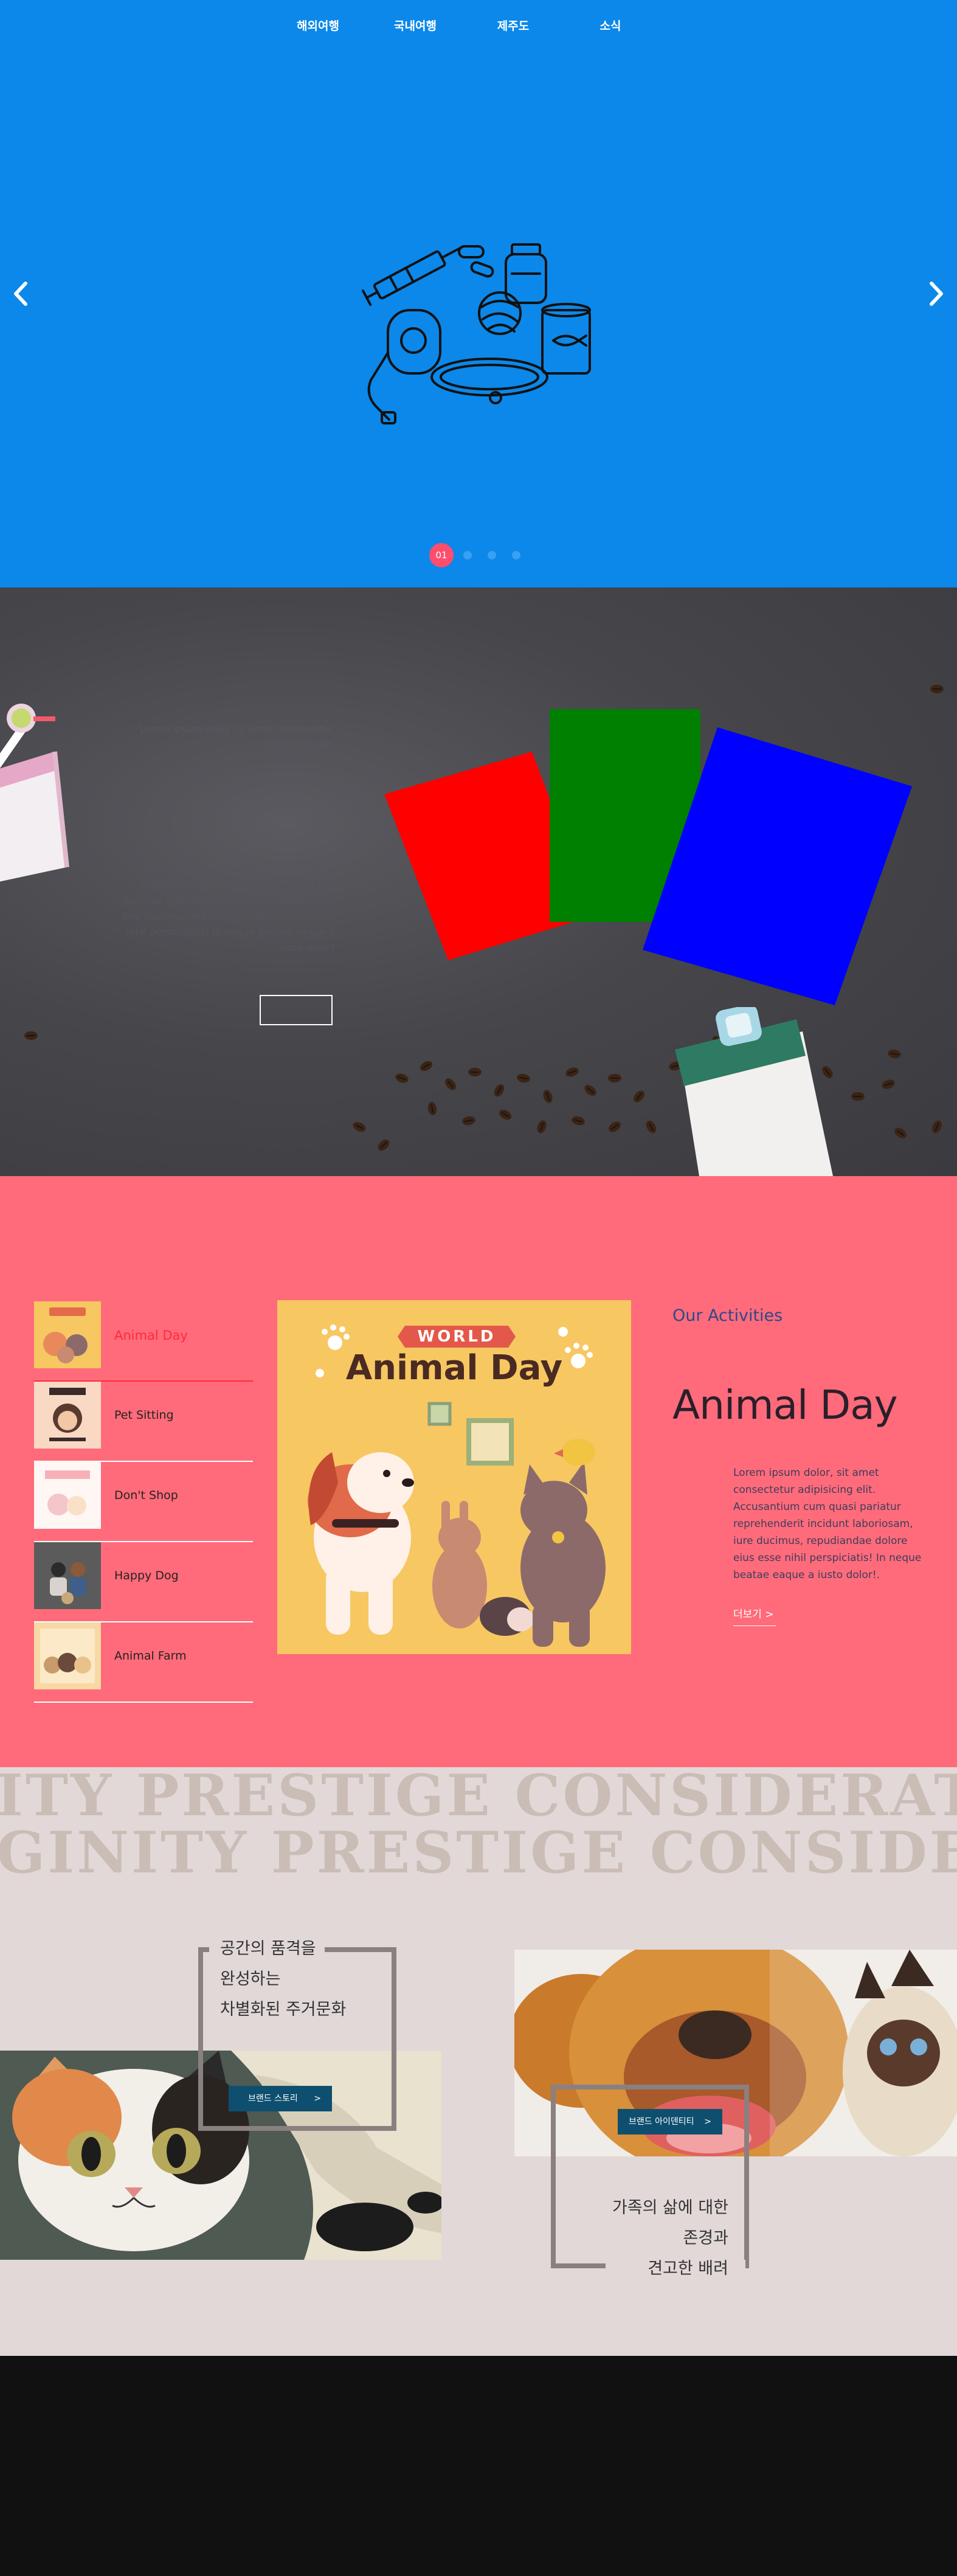 The width and height of the screenshot is (957, 2576). Describe the element at coordinates (648, 857) in the screenshot. I see `color-cards` at that location.